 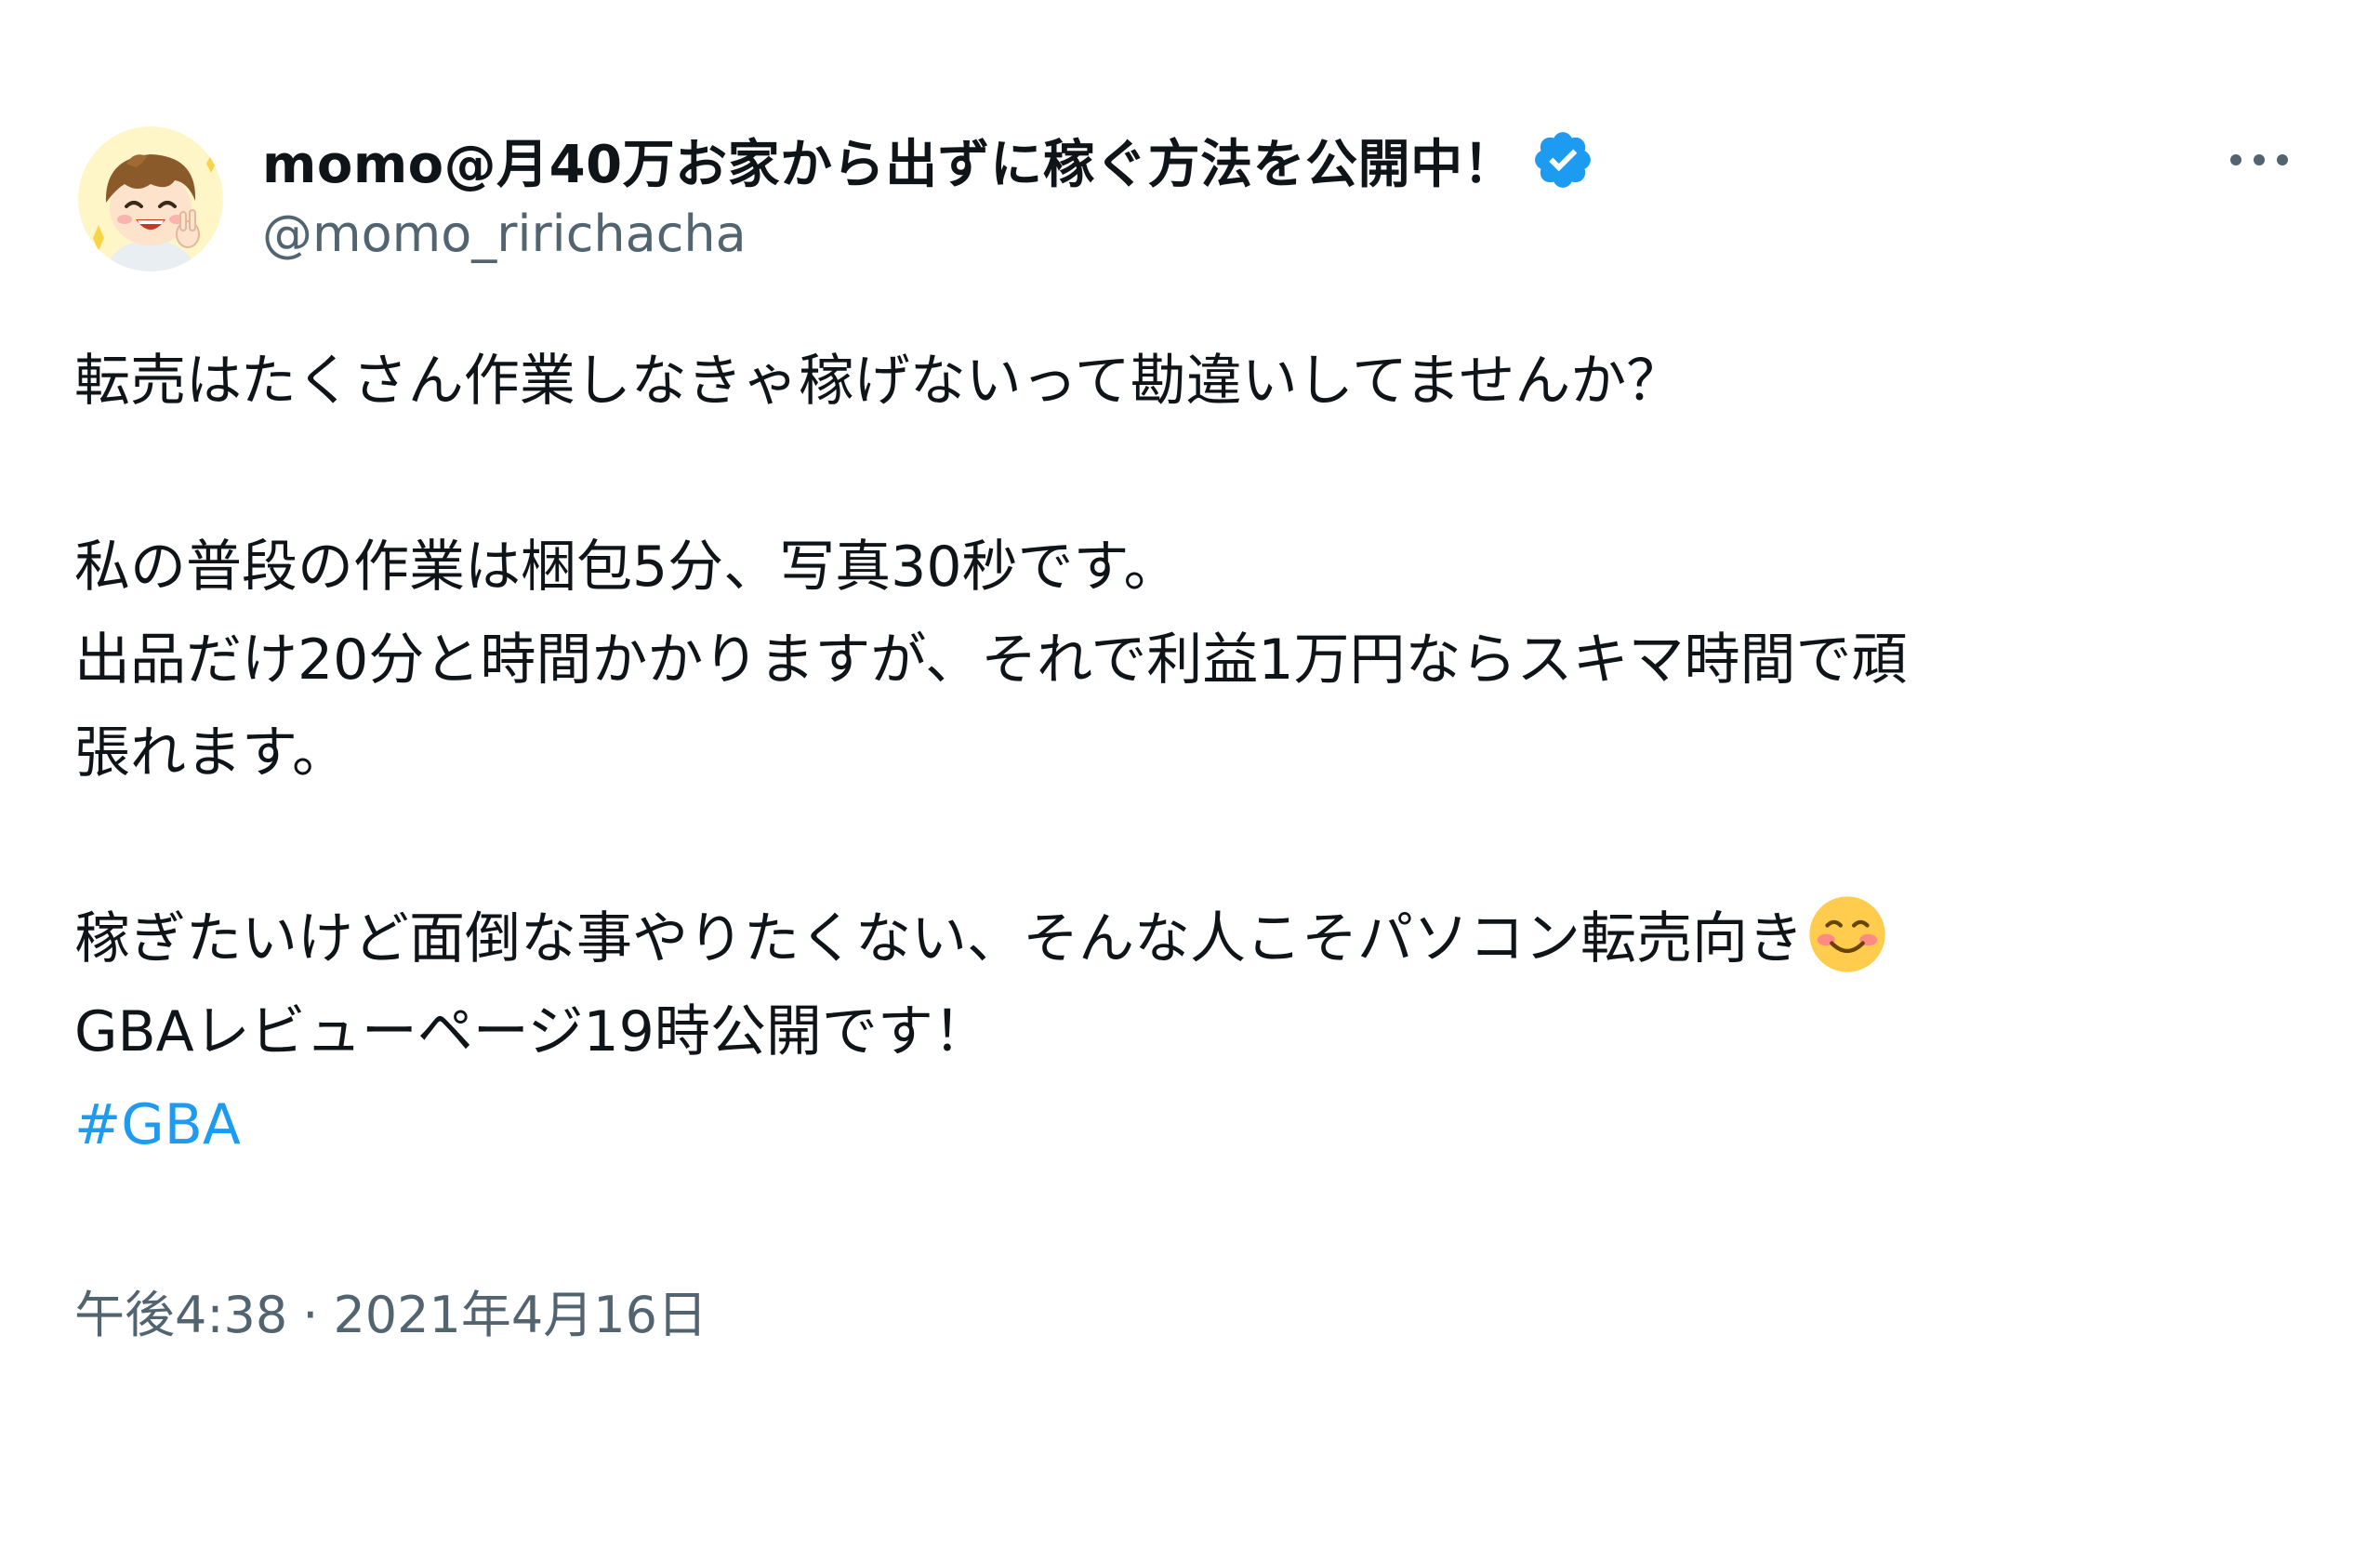 I want to click on tweet-text-segment: 稼ぎたいけど面倒な事やりたくない、そんな人こそパソコン転売向き, so click(x=939, y=938).